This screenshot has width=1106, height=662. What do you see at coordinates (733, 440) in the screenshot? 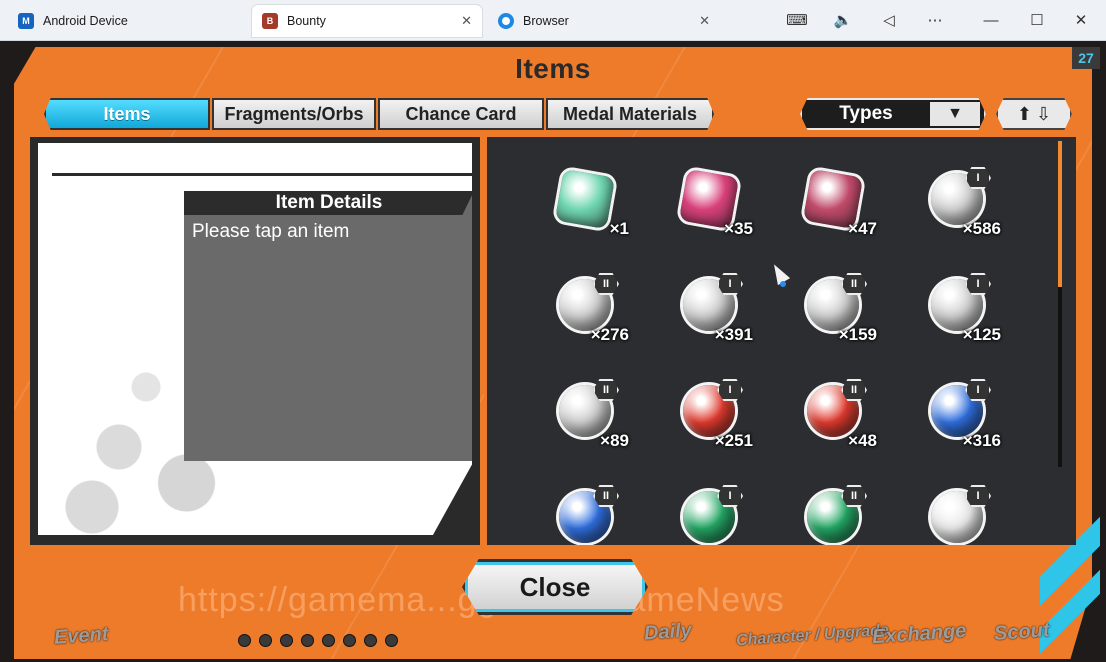
I see `item-count: ×251` at bounding box center [733, 440].